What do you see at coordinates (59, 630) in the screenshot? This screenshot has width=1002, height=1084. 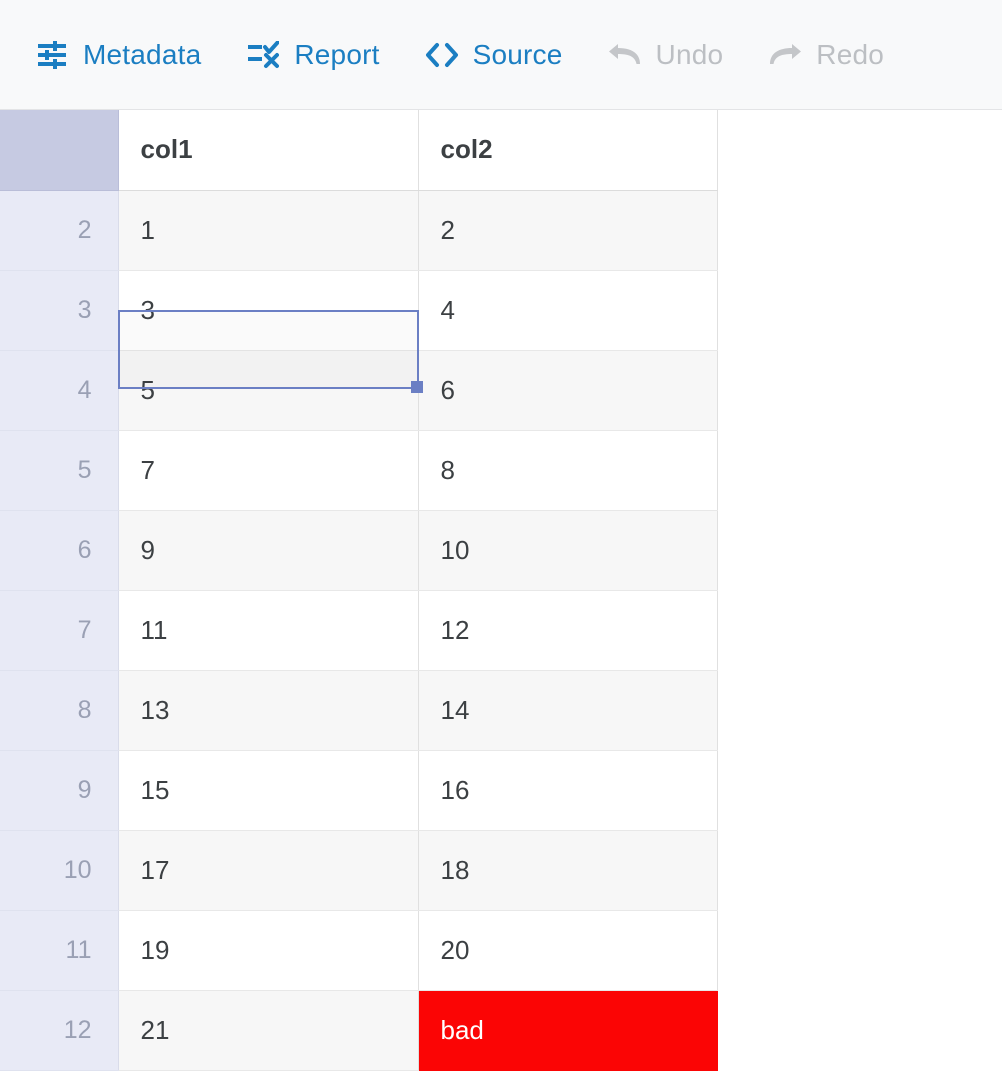 I see `row-number-cell: 7` at bounding box center [59, 630].